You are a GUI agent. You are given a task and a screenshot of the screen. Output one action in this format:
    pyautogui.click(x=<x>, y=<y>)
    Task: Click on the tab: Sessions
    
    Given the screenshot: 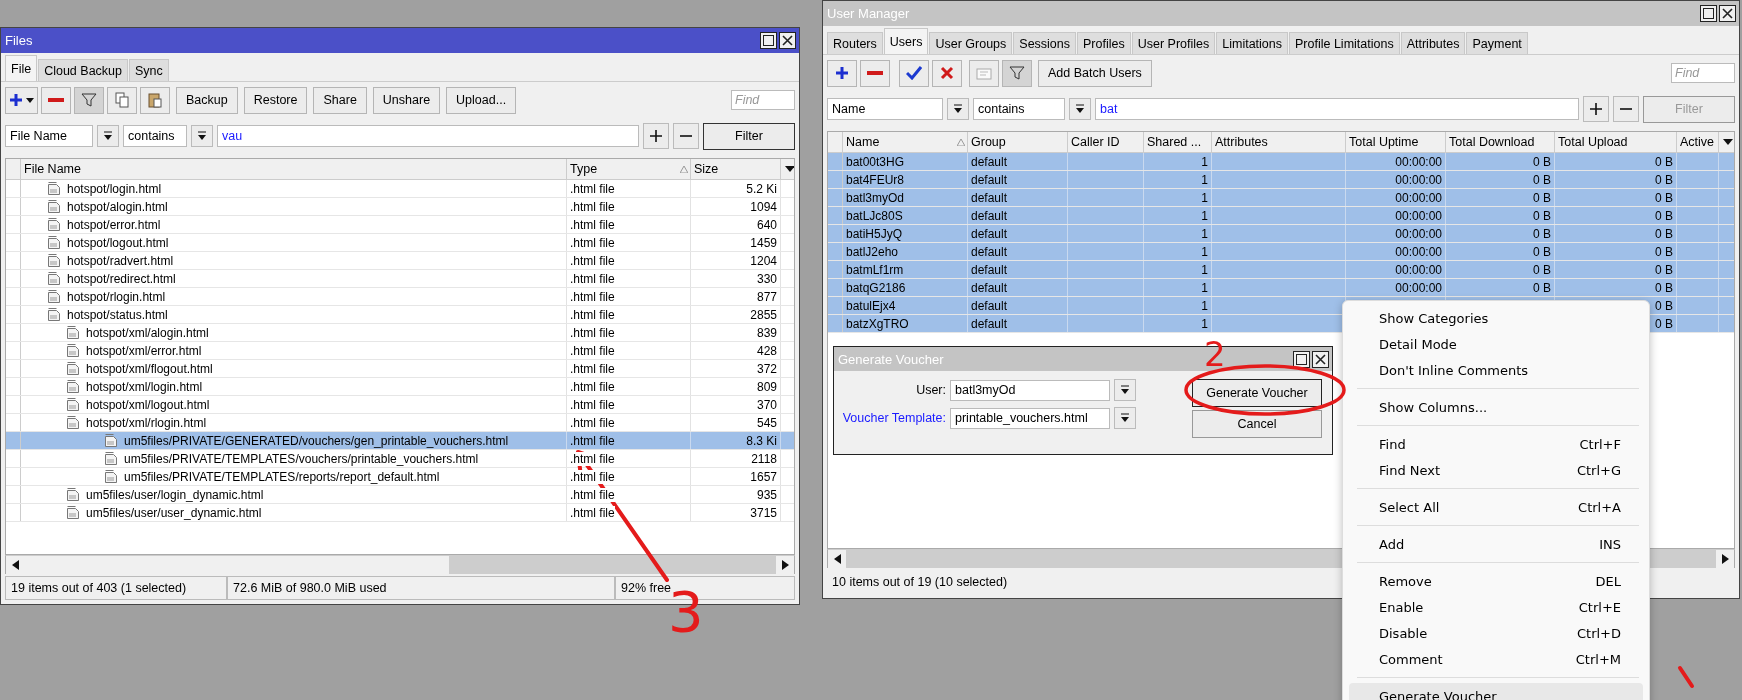 What is the action you would take?
    pyautogui.click(x=1045, y=43)
    